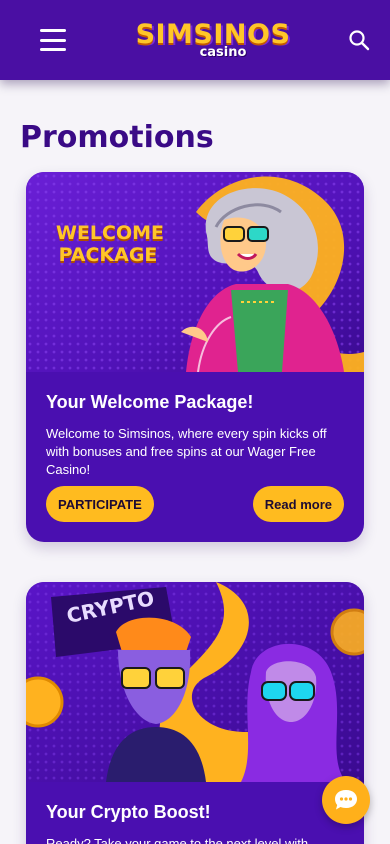 This screenshot has width=390, height=844. Describe the element at coordinates (117, 137) in the screenshot. I see `page-title: Promotions` at that location.